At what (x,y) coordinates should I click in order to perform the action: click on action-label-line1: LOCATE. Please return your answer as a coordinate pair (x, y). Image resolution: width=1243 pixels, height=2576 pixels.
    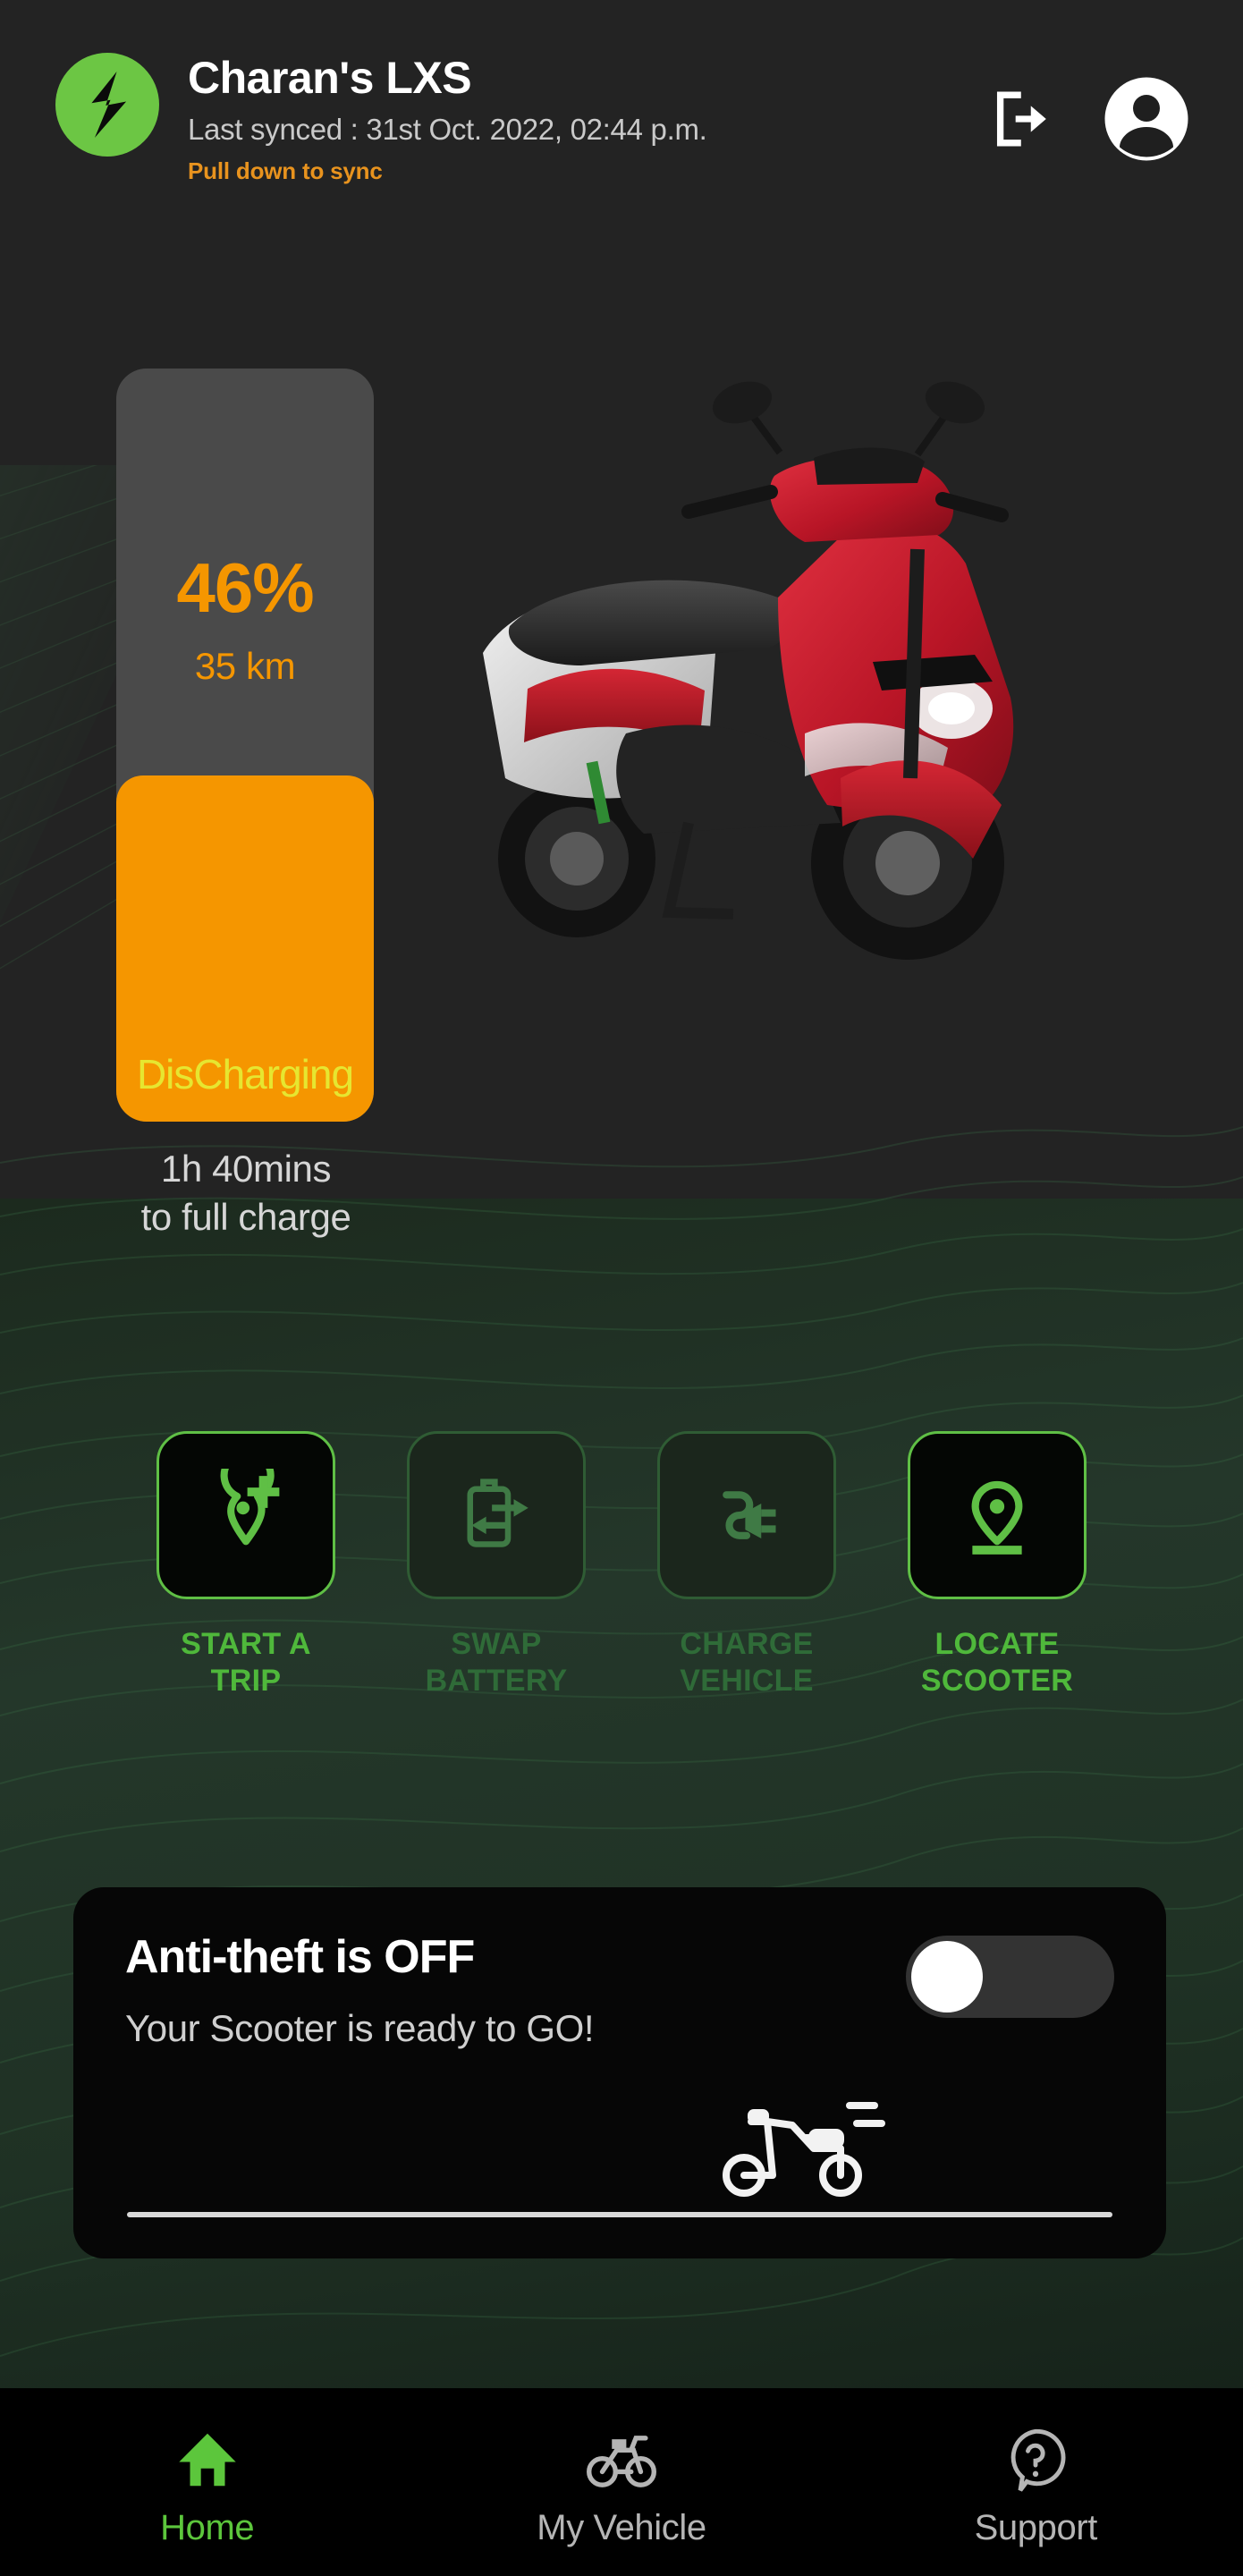
    Looking at the image, I should click on (997, 1644).